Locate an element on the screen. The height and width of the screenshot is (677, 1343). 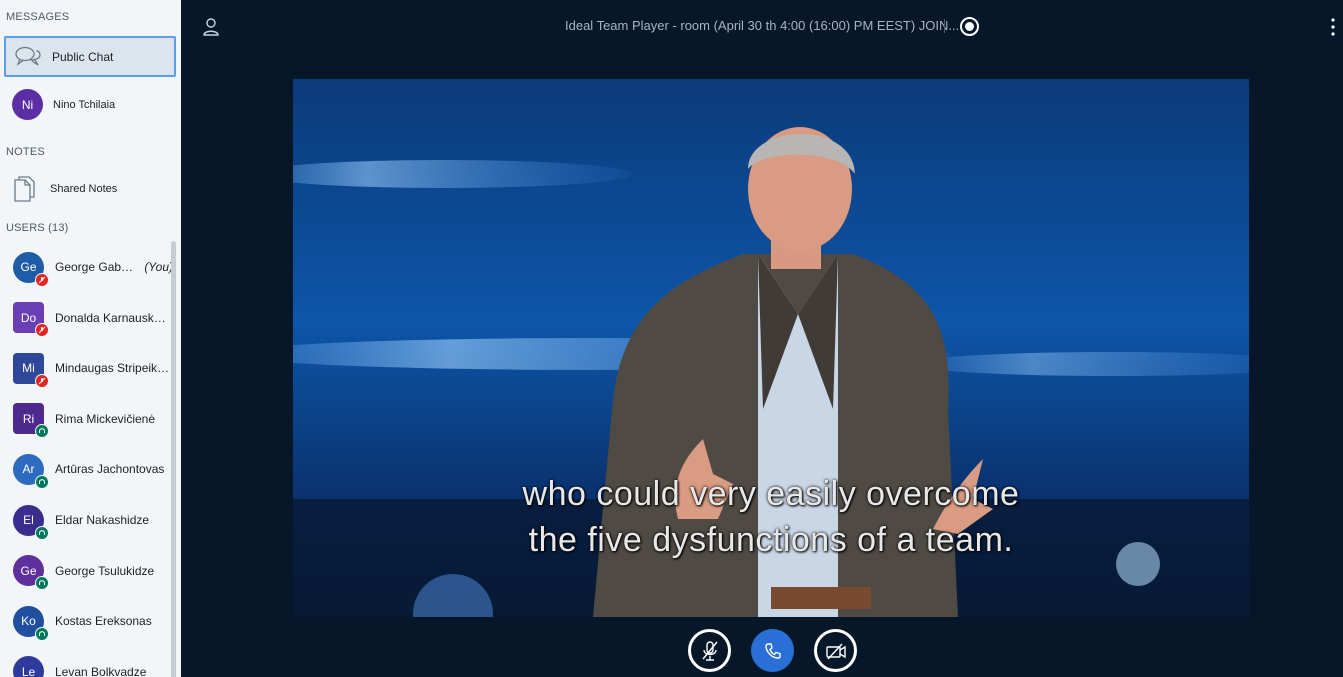
notes-document-icon is located at coordinates (24, 189).